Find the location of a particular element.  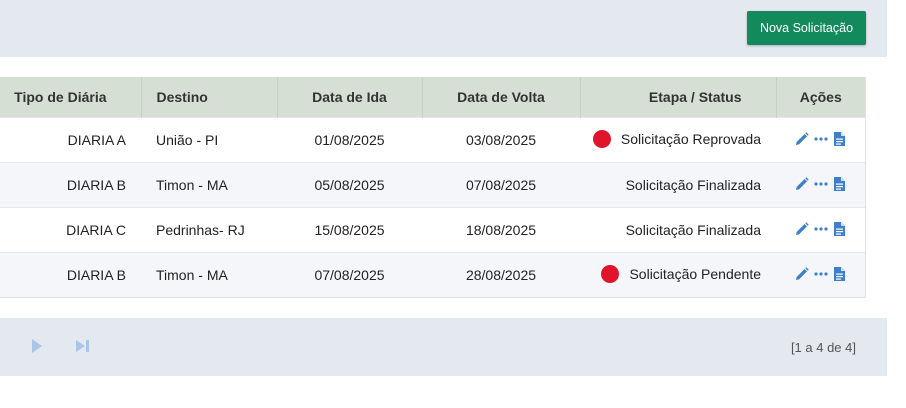

cell-data-ida: 07/08/2025 is located at coordinates (349, 274).